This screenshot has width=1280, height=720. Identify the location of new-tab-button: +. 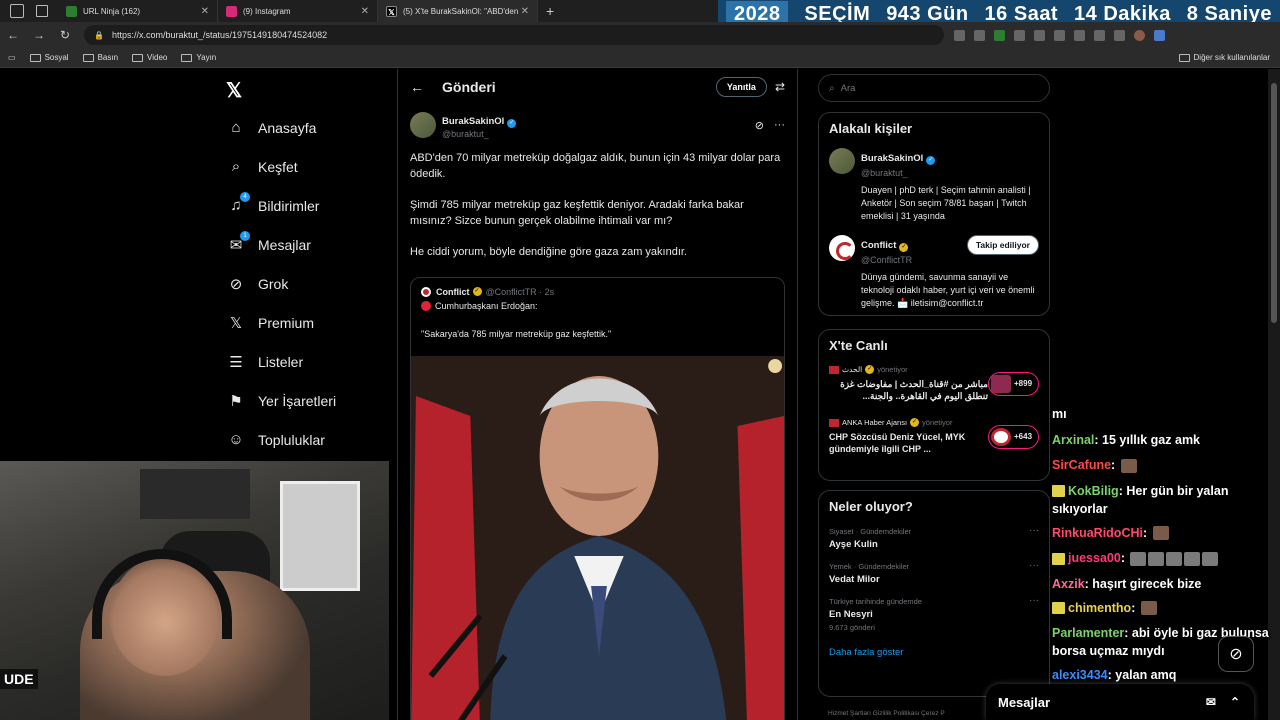
(550, 11).